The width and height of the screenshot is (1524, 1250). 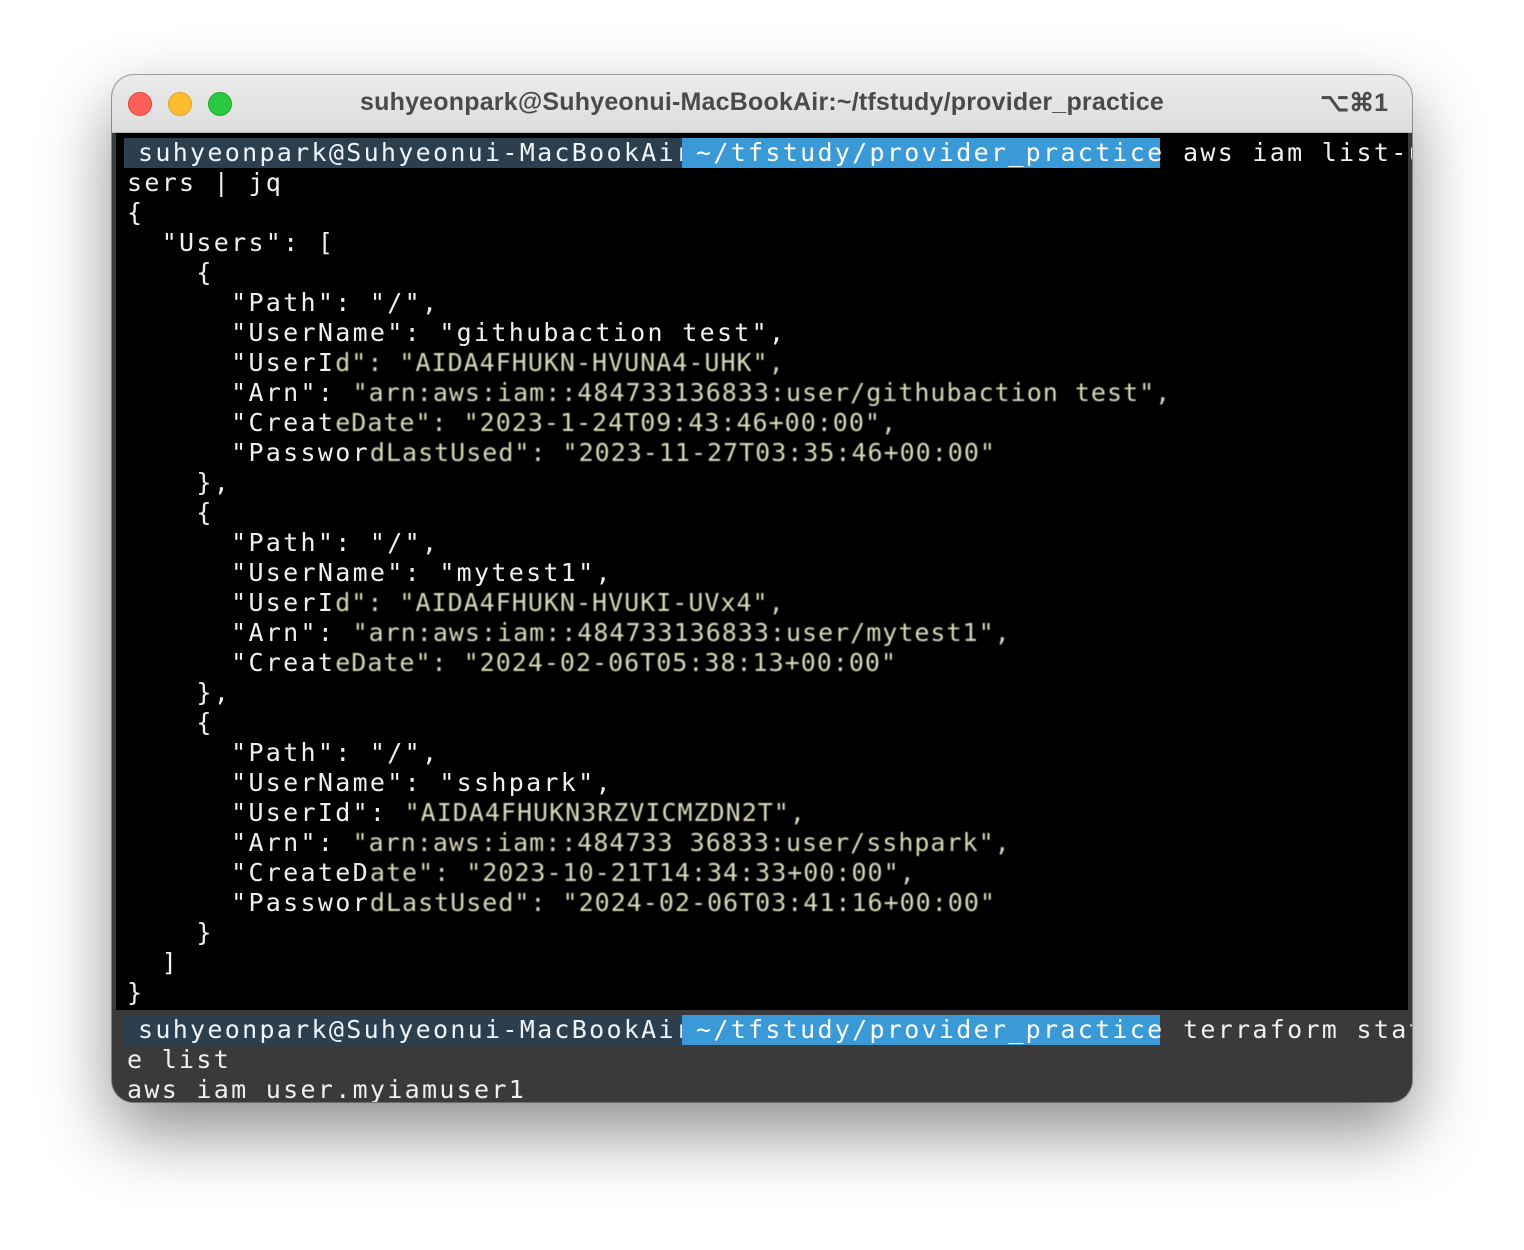 I want to click on redacted-value: ate": "2023-10-21T14:34:33+00:00",, so click(x=642, y=872).